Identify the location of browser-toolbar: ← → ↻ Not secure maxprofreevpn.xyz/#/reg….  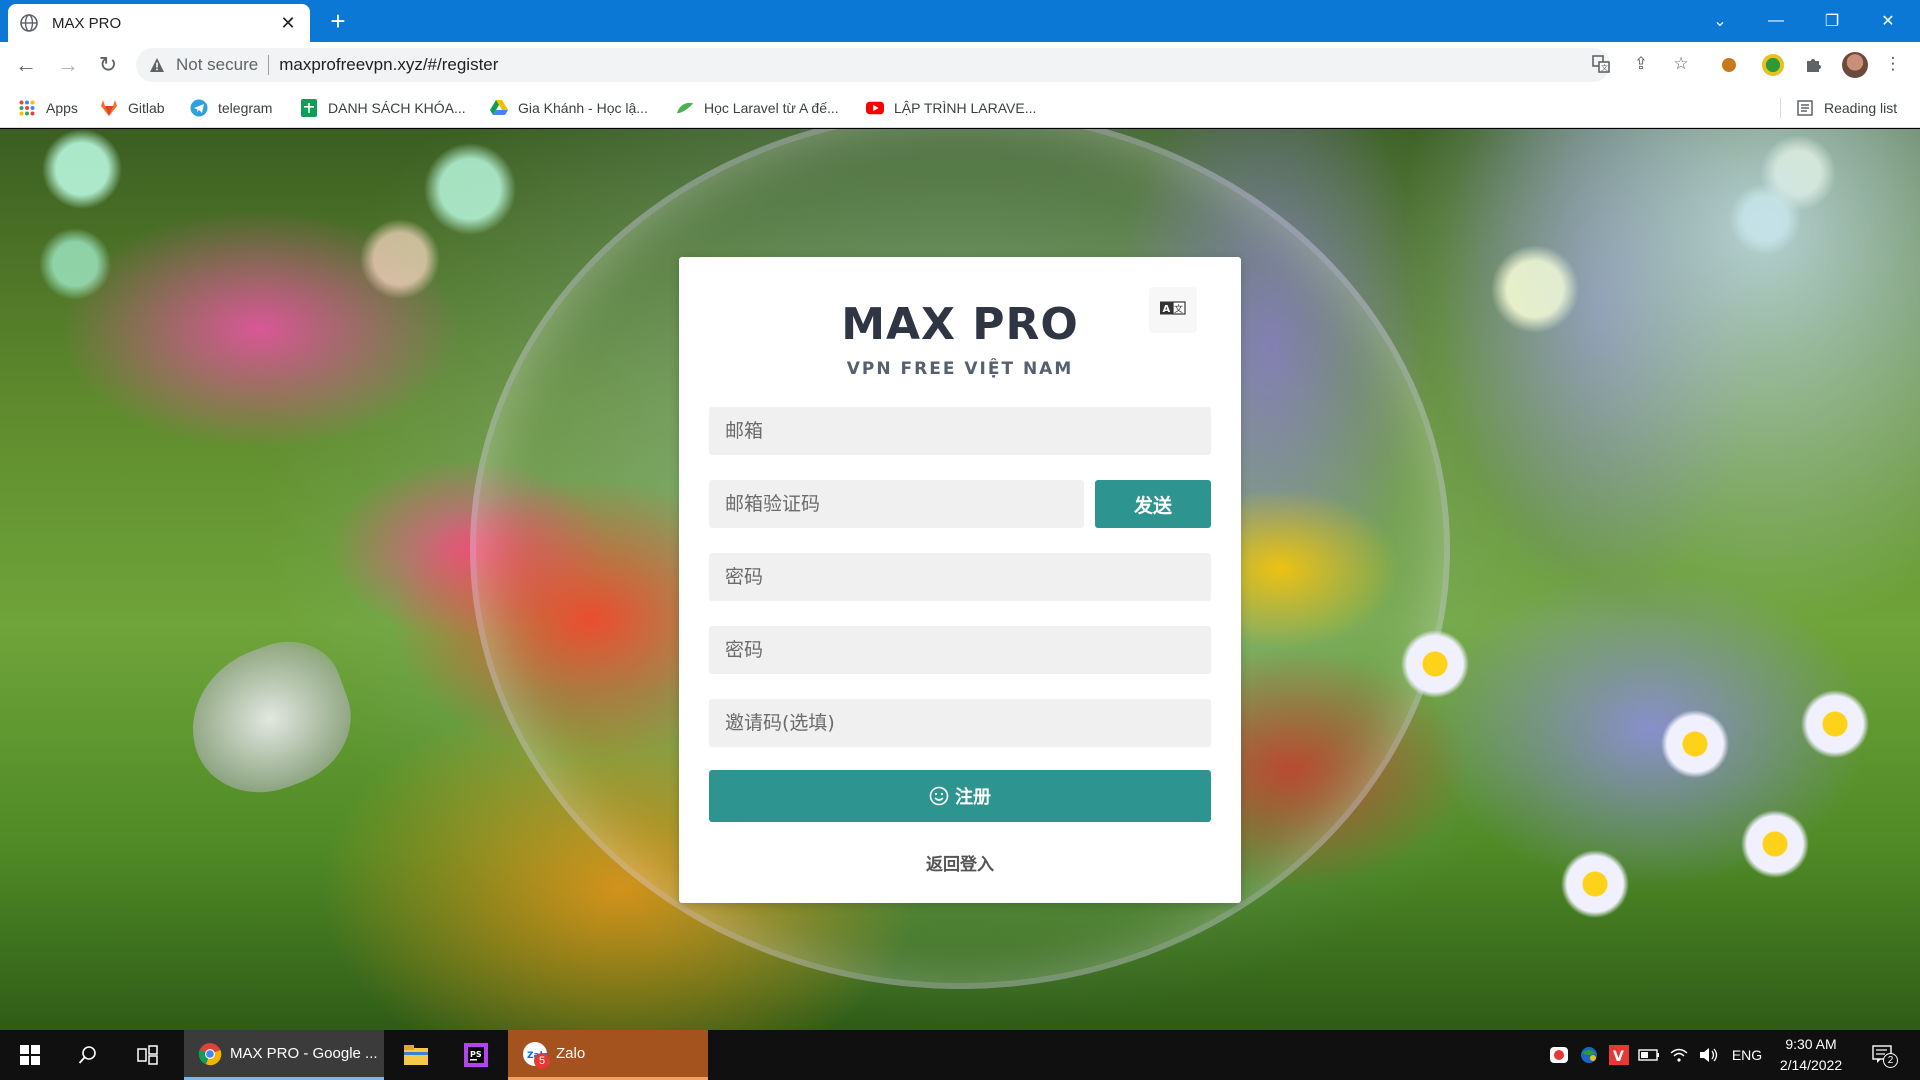
(960, 65).